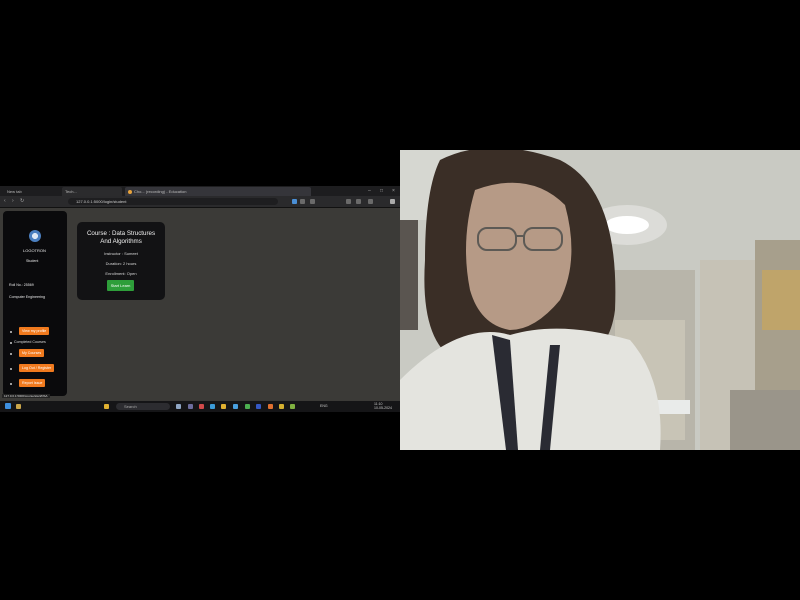 The width and height of the screenshot is (800, 600). I want to click on logout-button: Log Out / Register, so click(37, 368).